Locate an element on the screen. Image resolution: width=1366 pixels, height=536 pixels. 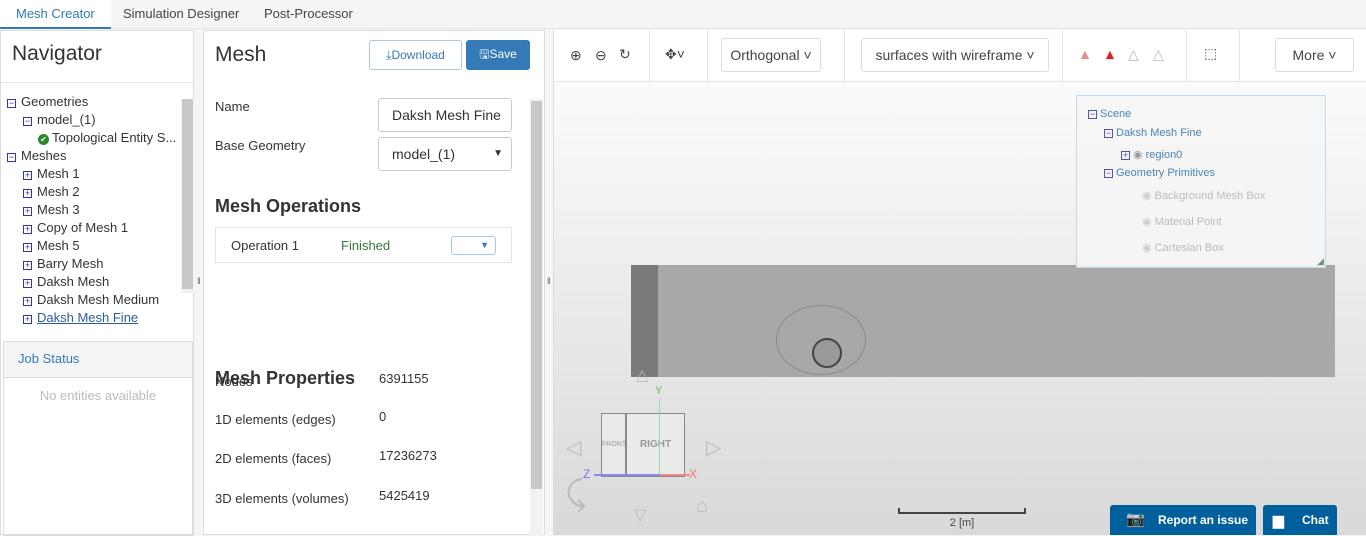
mesh-panel-scrollbar is located at coordinates (536, 317).